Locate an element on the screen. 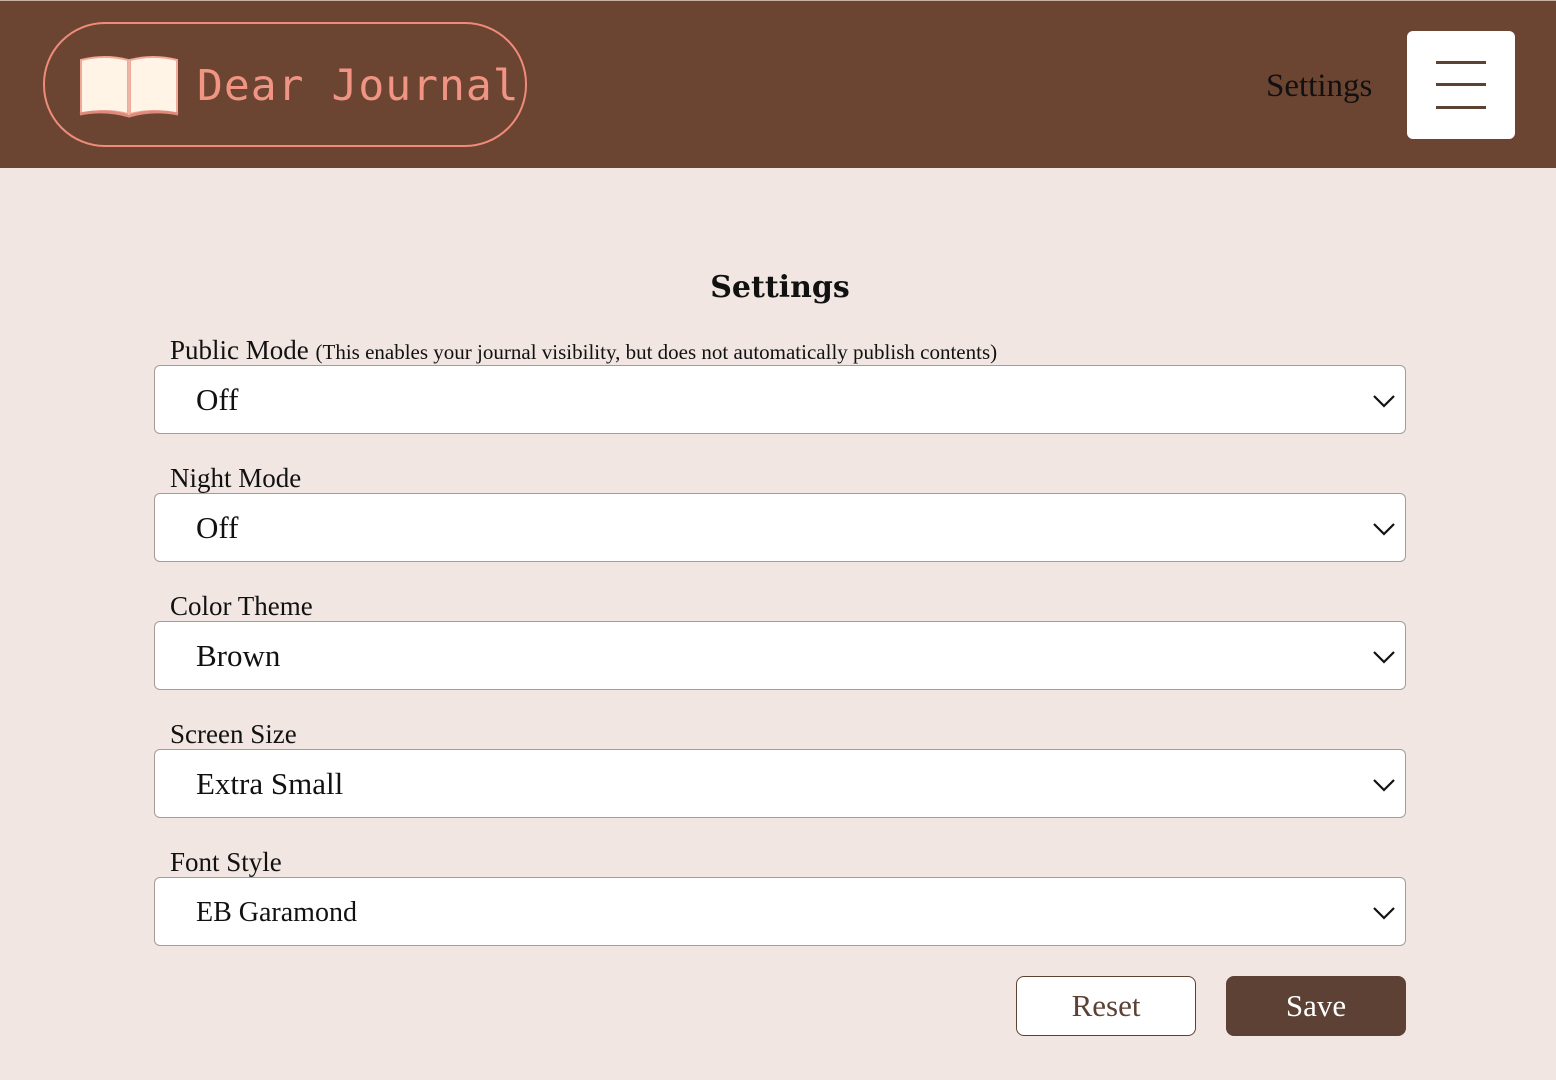 Image resolution: width=1556 pixels, height=1080 pixels. night-mode-value: Off is located at coordinates (217, 527).